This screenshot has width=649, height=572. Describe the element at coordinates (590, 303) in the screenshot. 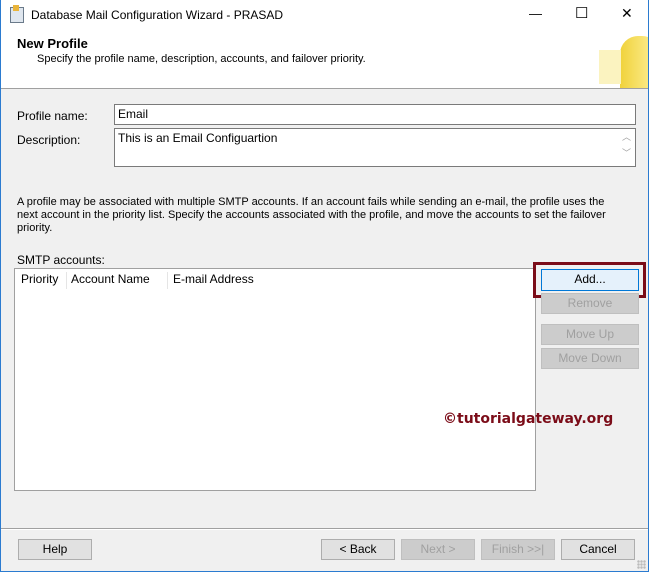

I see `remove-button: Remove` at that location.